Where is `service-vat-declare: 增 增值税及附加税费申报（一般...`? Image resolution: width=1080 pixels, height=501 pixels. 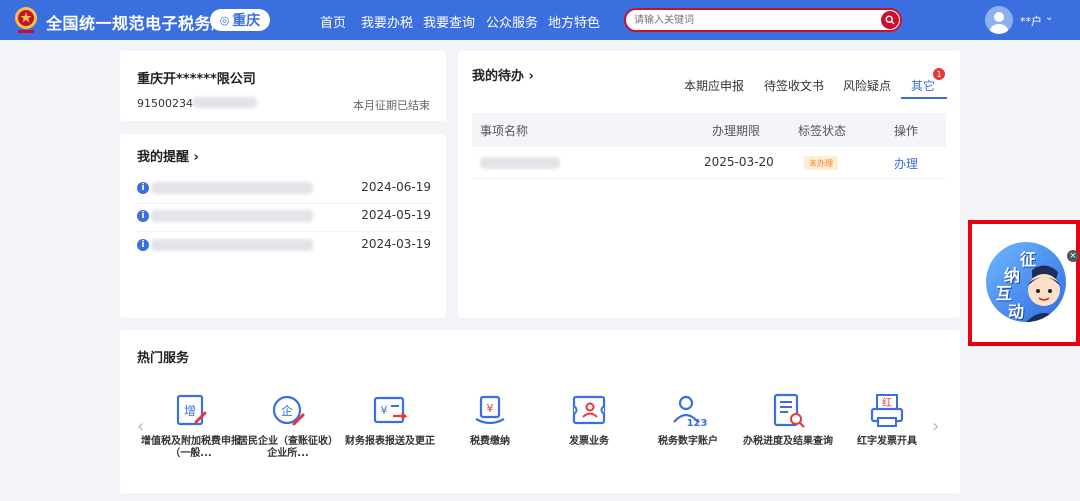
service-vat-declare: 增 增值税及附加税费申报（一般... is located at coordinates (191, 426).